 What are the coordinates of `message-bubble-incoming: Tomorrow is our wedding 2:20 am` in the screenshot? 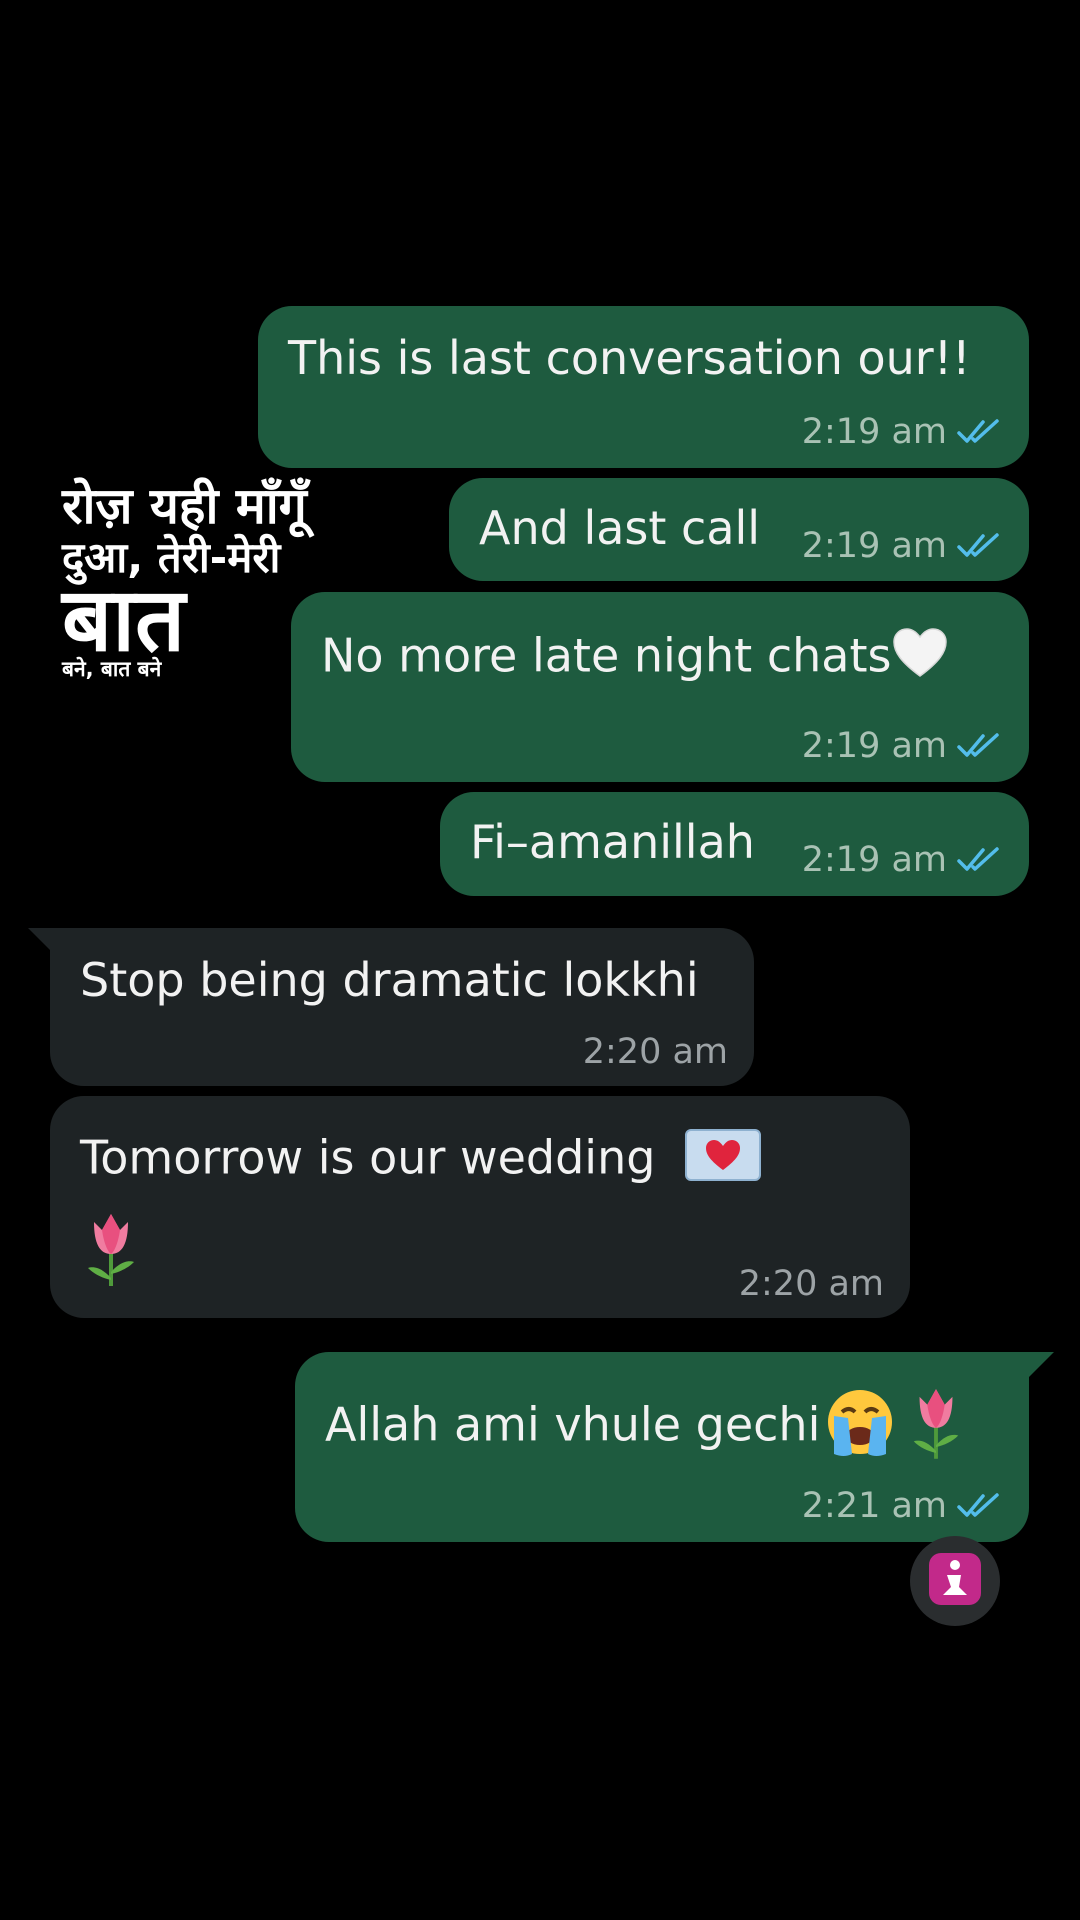 It's located at (480, 1207).